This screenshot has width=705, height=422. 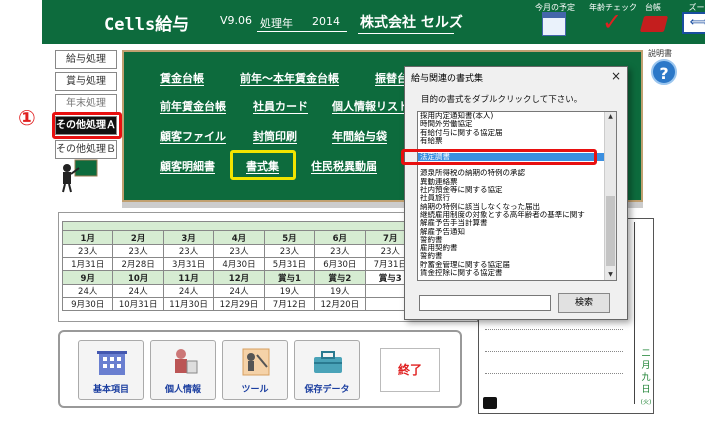 What do you see at coordinates (80, 176) in the screenshot?
I see `teacher-icon` at bounding box center [80, 176].